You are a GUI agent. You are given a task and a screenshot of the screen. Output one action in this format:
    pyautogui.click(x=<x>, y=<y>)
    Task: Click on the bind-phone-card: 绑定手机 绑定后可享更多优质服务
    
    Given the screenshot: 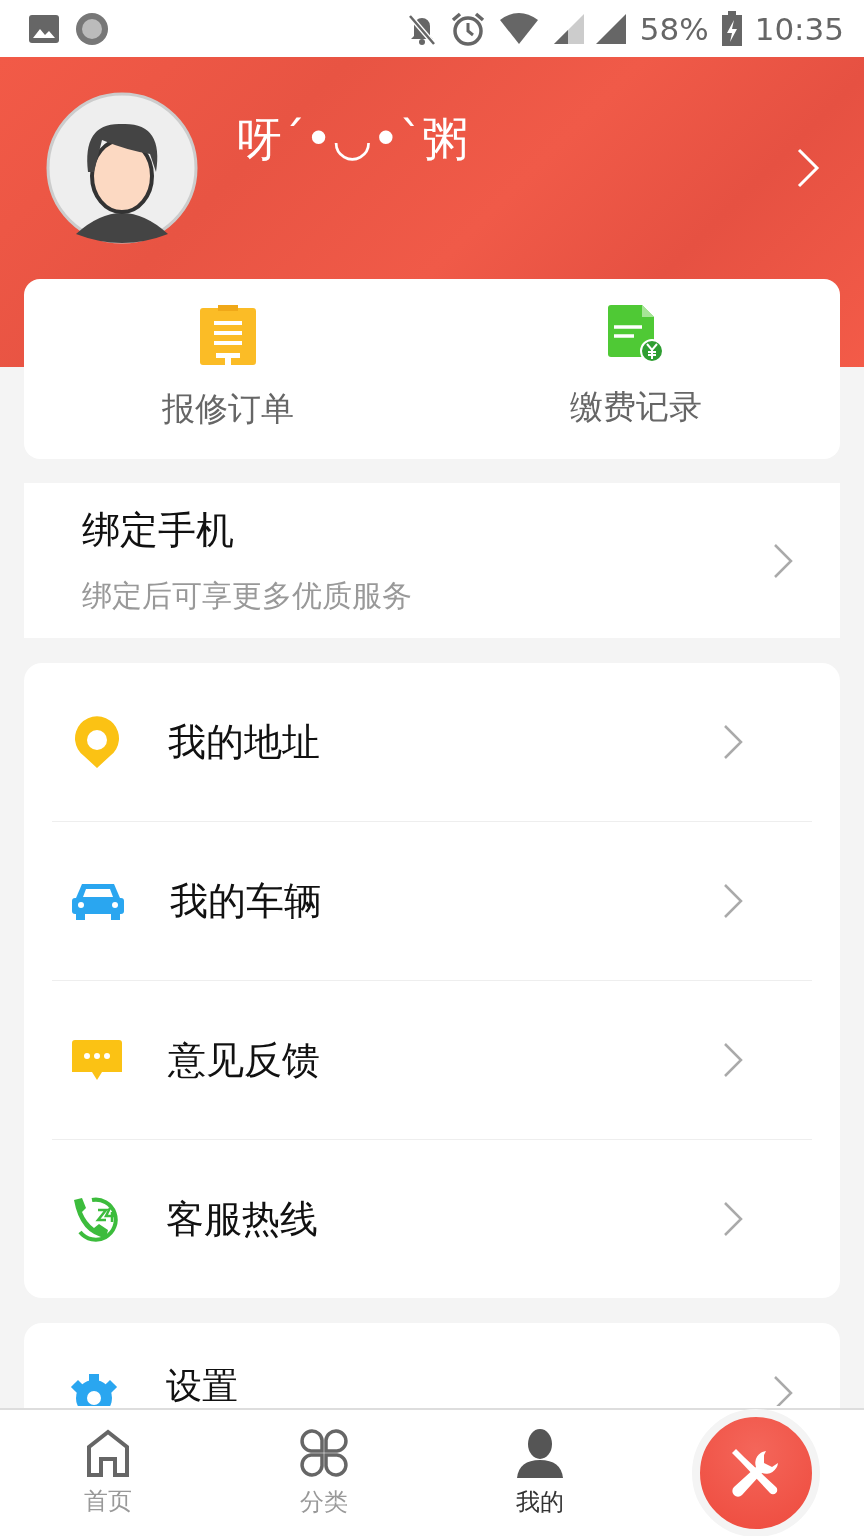 What is the action you would take?
    pyautogui.click(x=432, y=560)
    